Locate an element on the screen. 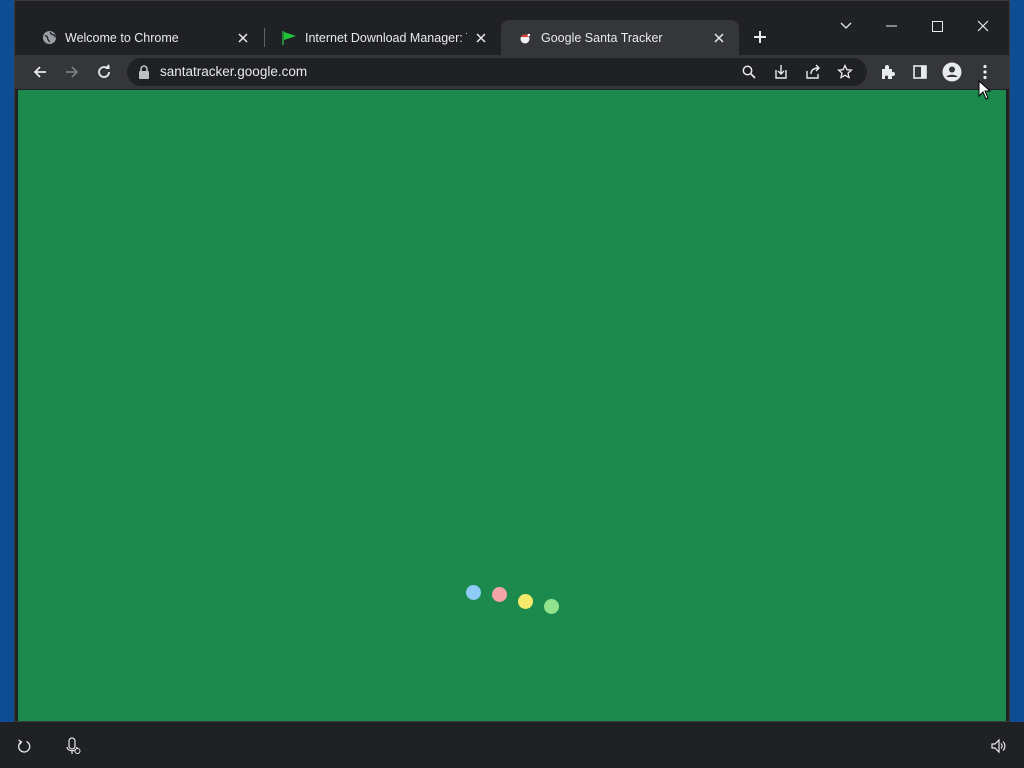 The height and width of the screenshot is (768, 1024). forward-button is located at coordinates (72, 72).